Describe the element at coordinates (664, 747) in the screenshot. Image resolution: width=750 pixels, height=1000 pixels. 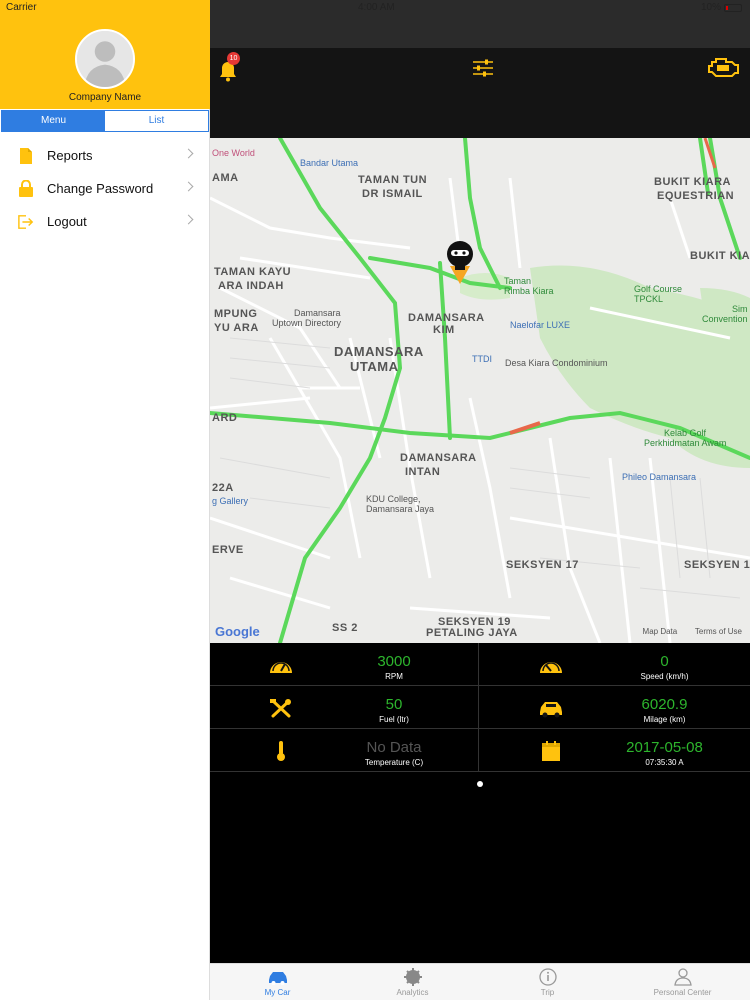
I see `stat-value: 2017-05-08` at that location.